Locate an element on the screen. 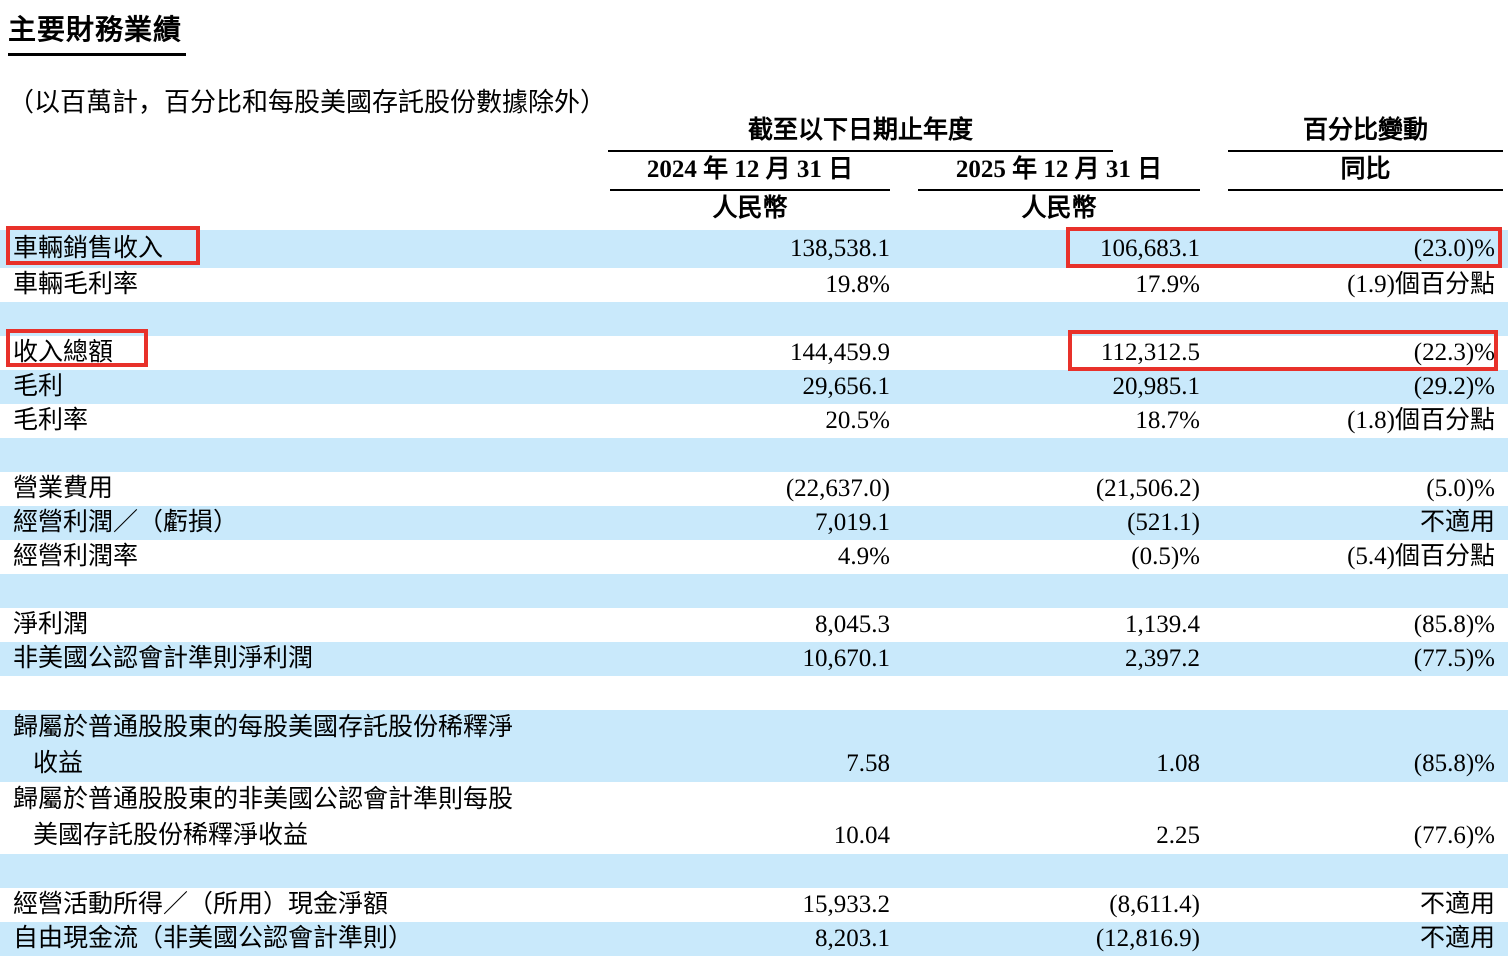  header-date-2025: 2025 年 12 月 31 日 is located at coordinates (1059, 169).